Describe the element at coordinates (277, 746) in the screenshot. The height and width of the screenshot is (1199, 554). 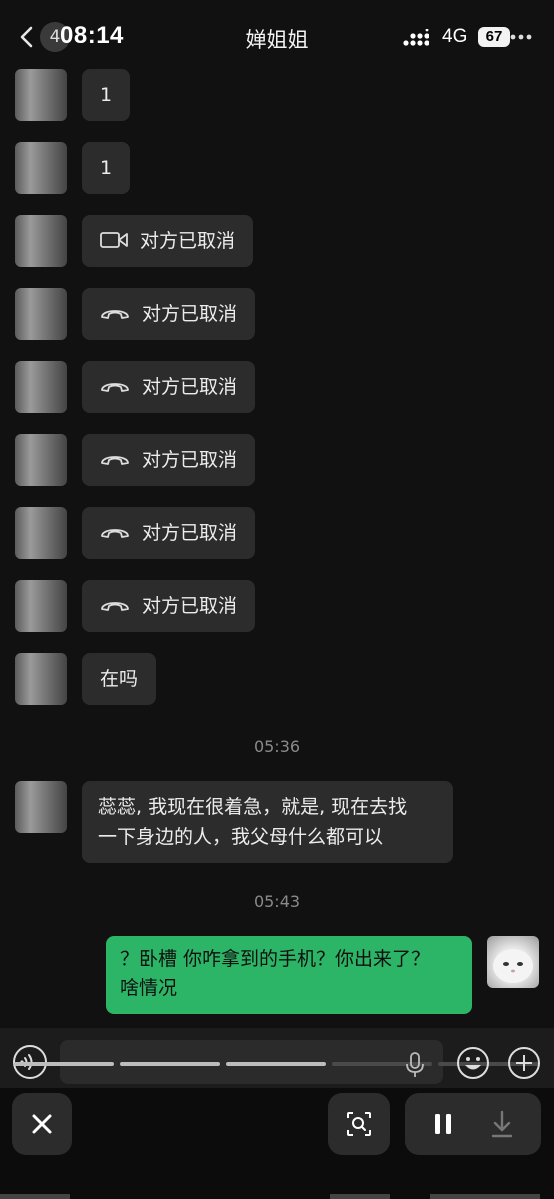
I see `chat-timestamp: 05:36` at that location.